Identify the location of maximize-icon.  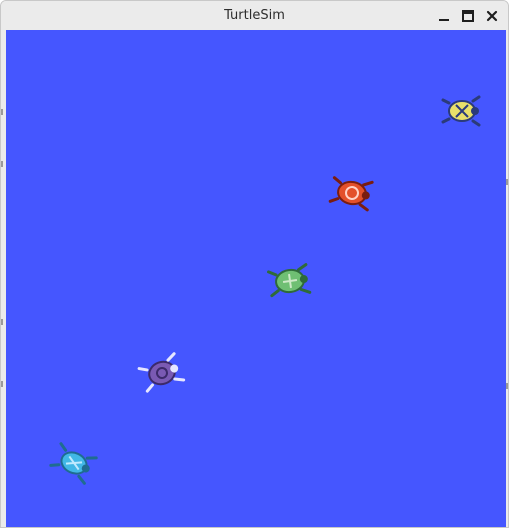
(468, 15).